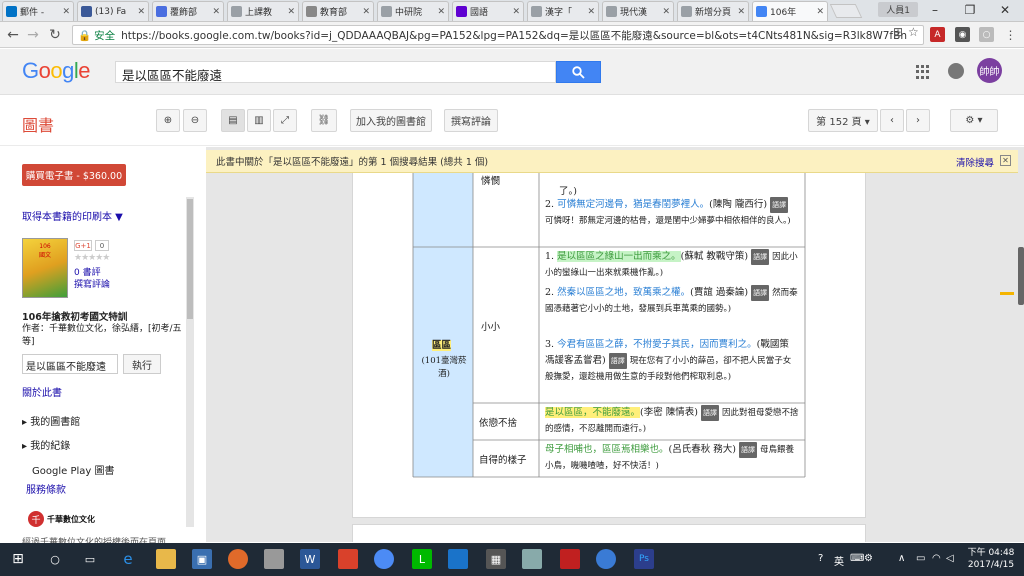  Describe the element at coordinates (46, 488) in the screenshot. I see `terms-link: 服務條款` at that location.